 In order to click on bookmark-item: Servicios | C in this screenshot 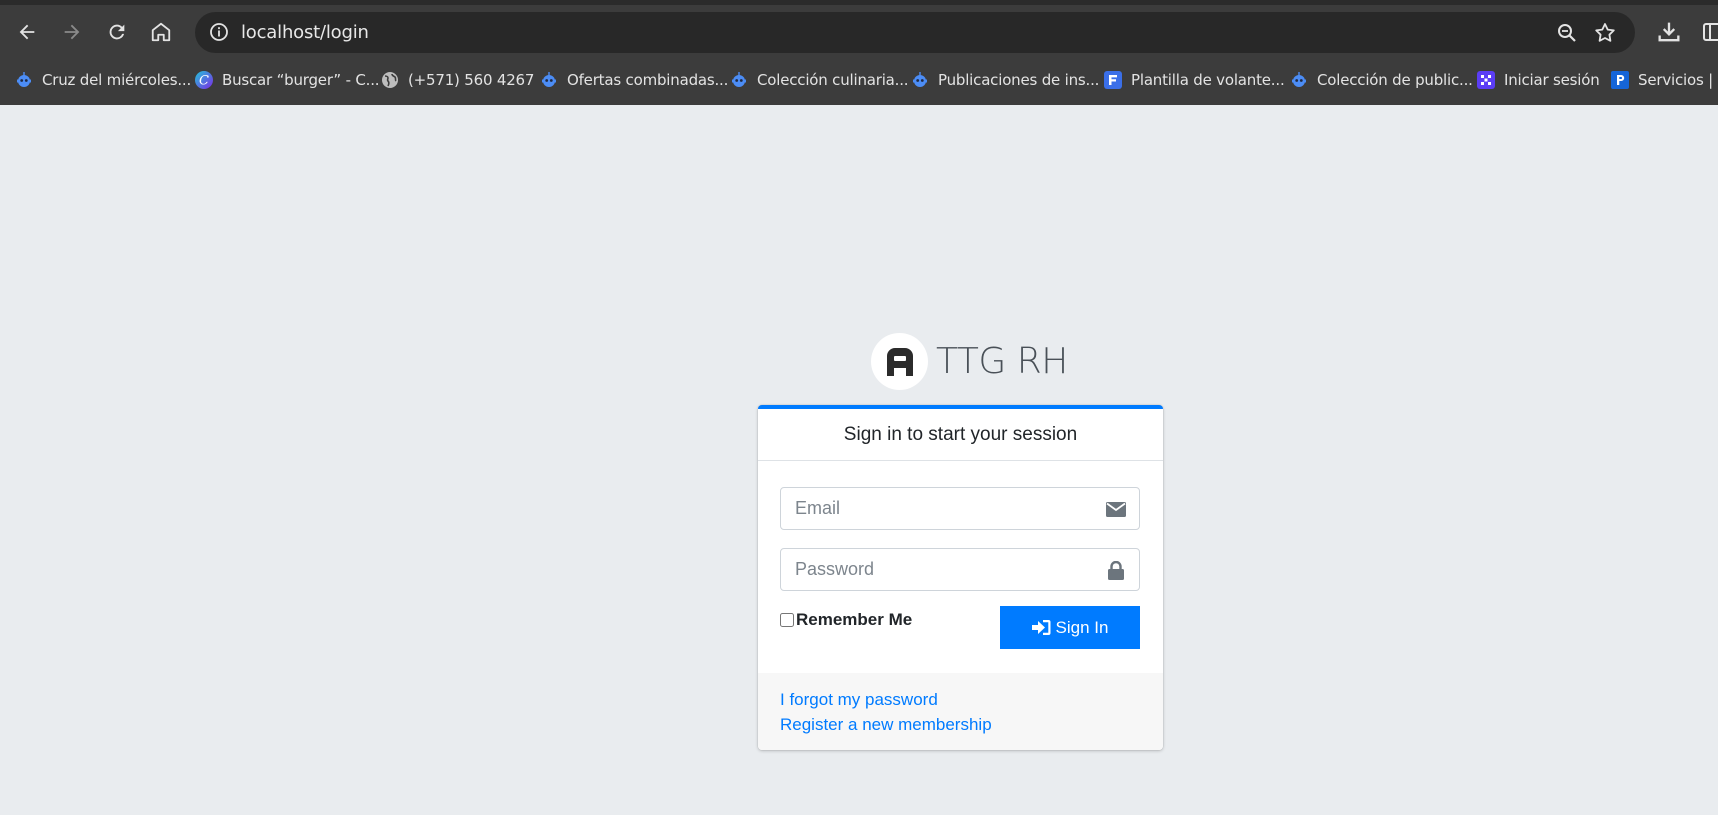, I will do `click(1664, 80)`.